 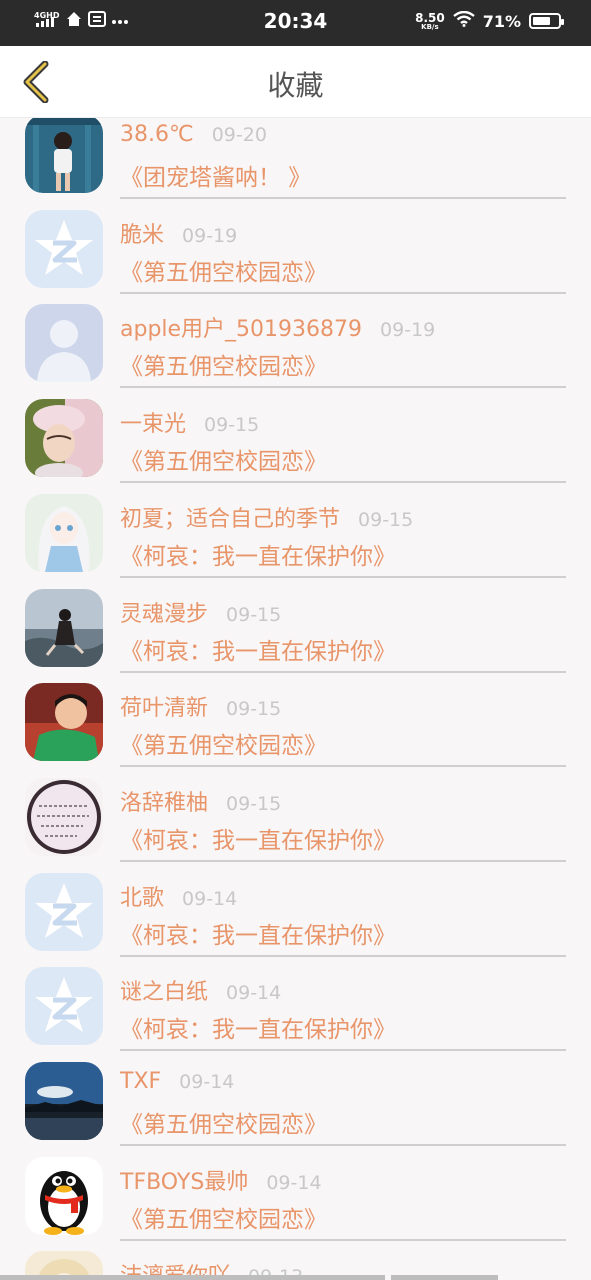 I want to click on user-name: 脆米, so click(x=142, y=233).